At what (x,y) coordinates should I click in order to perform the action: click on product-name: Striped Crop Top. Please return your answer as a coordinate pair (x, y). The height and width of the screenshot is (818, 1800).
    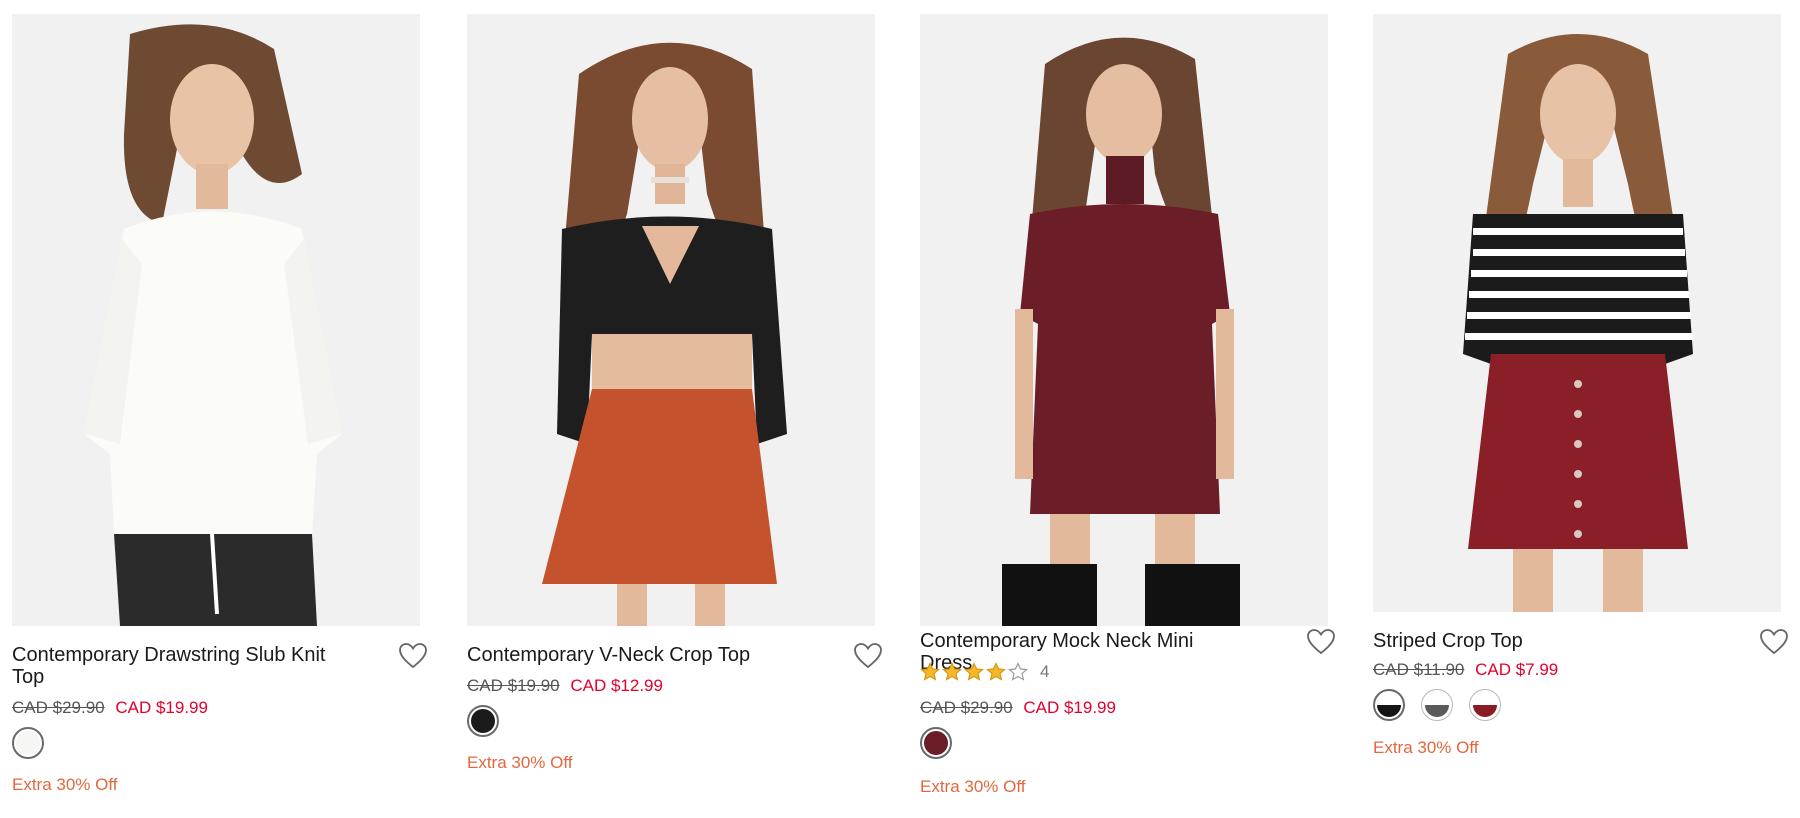
    Looking at the image, I should click on (1538, 641).